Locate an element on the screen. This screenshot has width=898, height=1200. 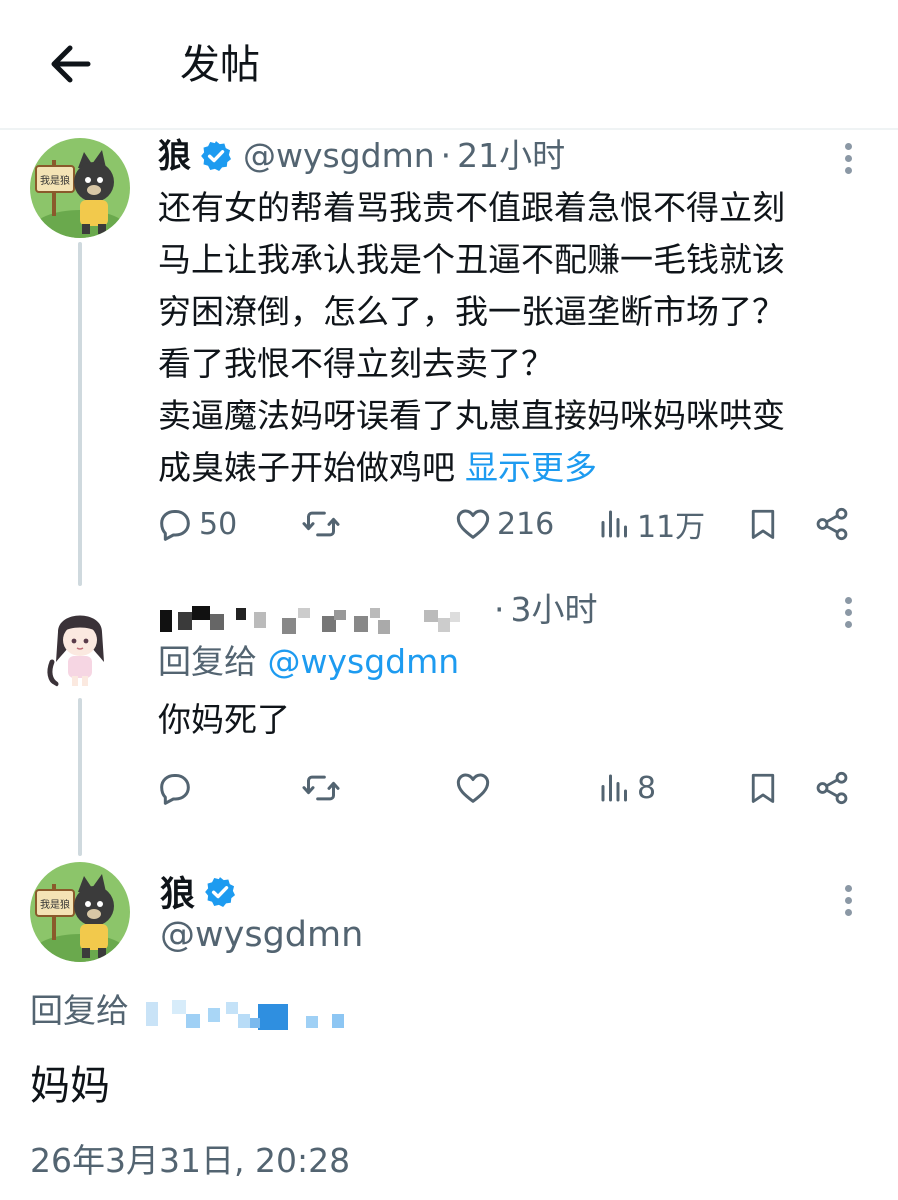
reply-button: 50 is located at coordinates (196, 524).